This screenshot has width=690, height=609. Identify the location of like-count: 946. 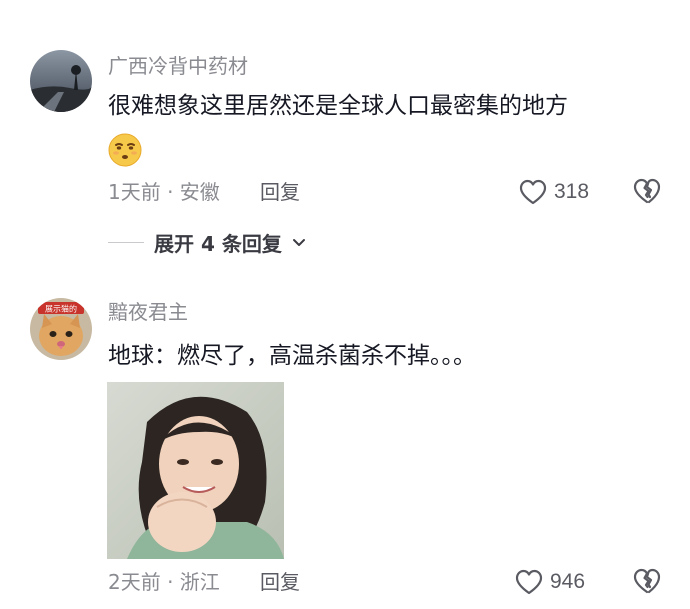
(568, 581).